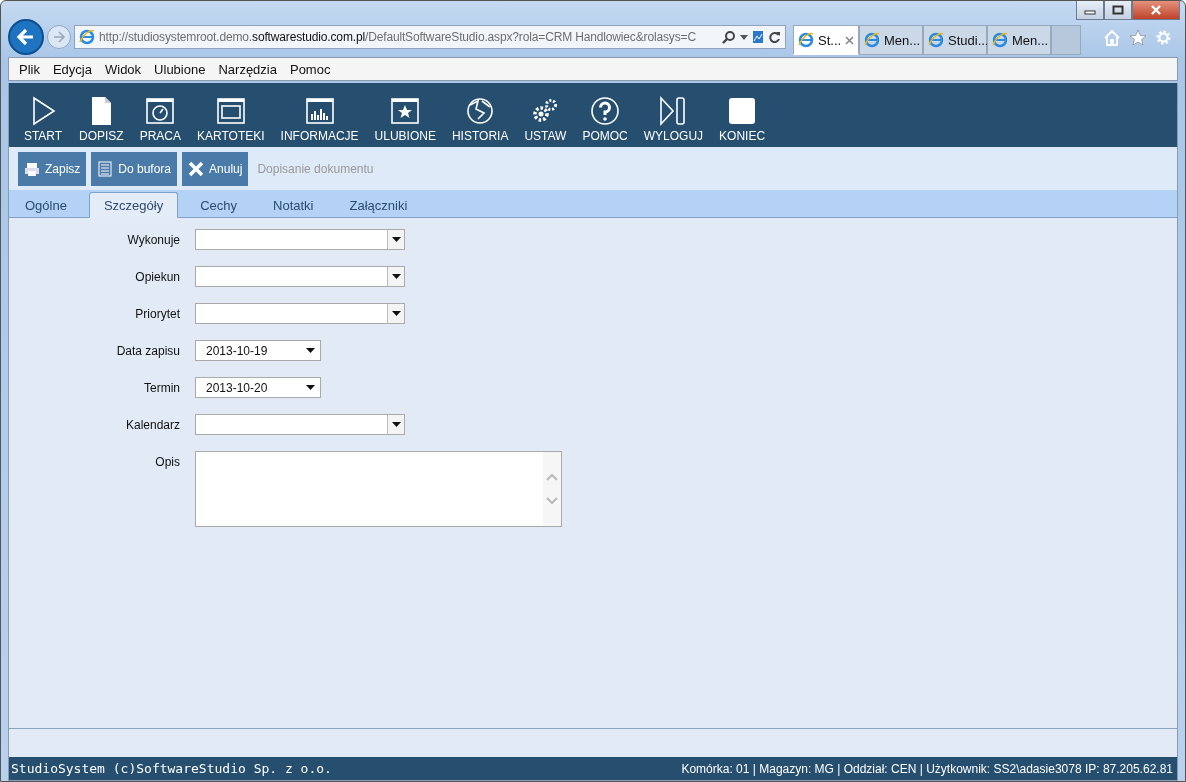 The width and height of the screenshot is (1186, 782). I want to click on list-icon, so click(105, 168).